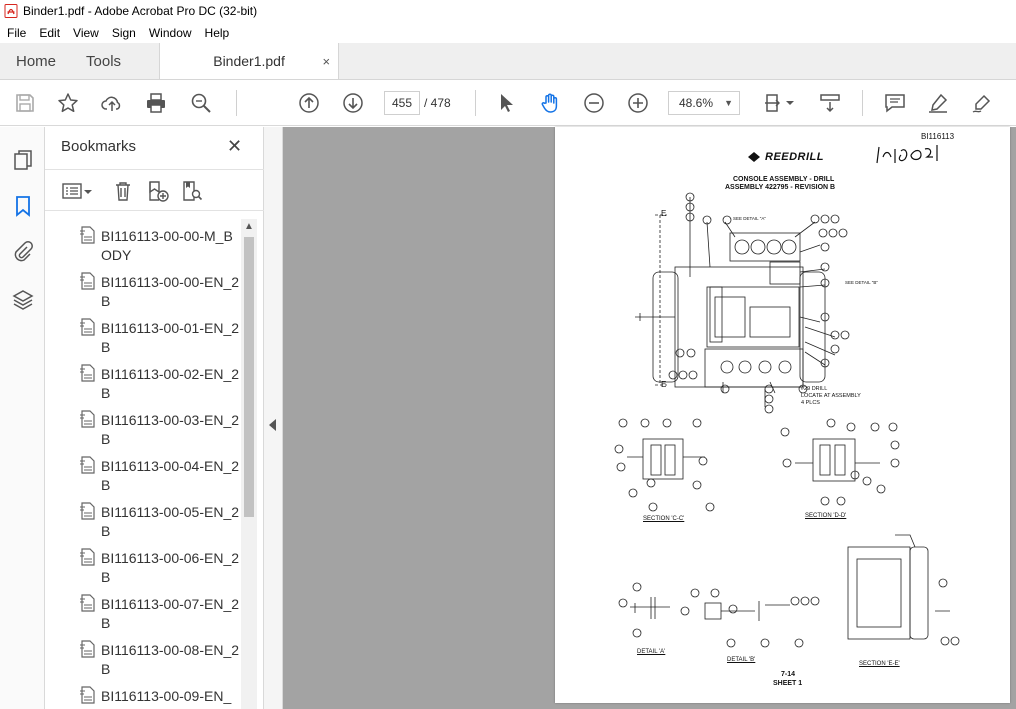 Image resolution: width=1016 pixels, height=709 pixels. I want to click on tab-bar: Home Tools Binder1.pdf ×, so click(508, 61).